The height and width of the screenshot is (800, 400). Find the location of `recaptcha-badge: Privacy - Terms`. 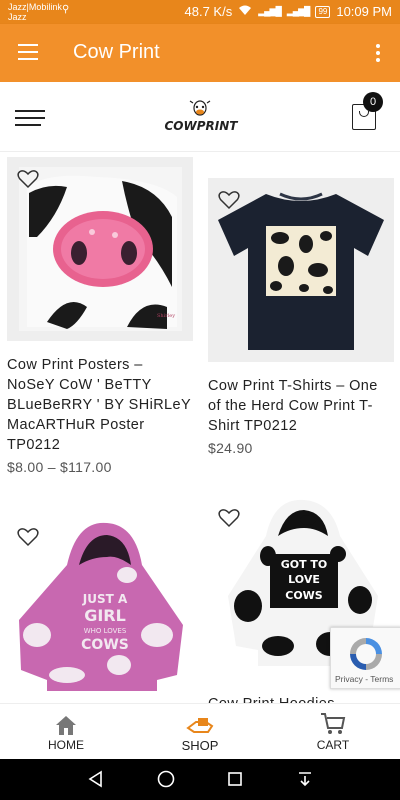

recaptcha-badge: Privacy - Terms is located at coordinates (365, 658).